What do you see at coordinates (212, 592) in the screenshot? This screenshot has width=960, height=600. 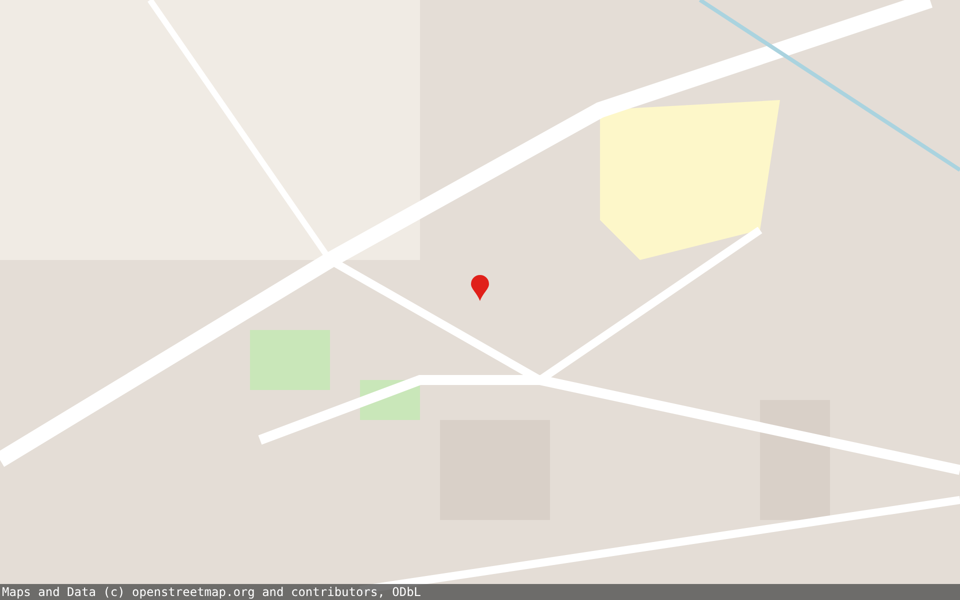 I see `map-attribution: Maps and Data (c) openstreetmap.org and contributors, ODbL` at bounding box center [212, 592].